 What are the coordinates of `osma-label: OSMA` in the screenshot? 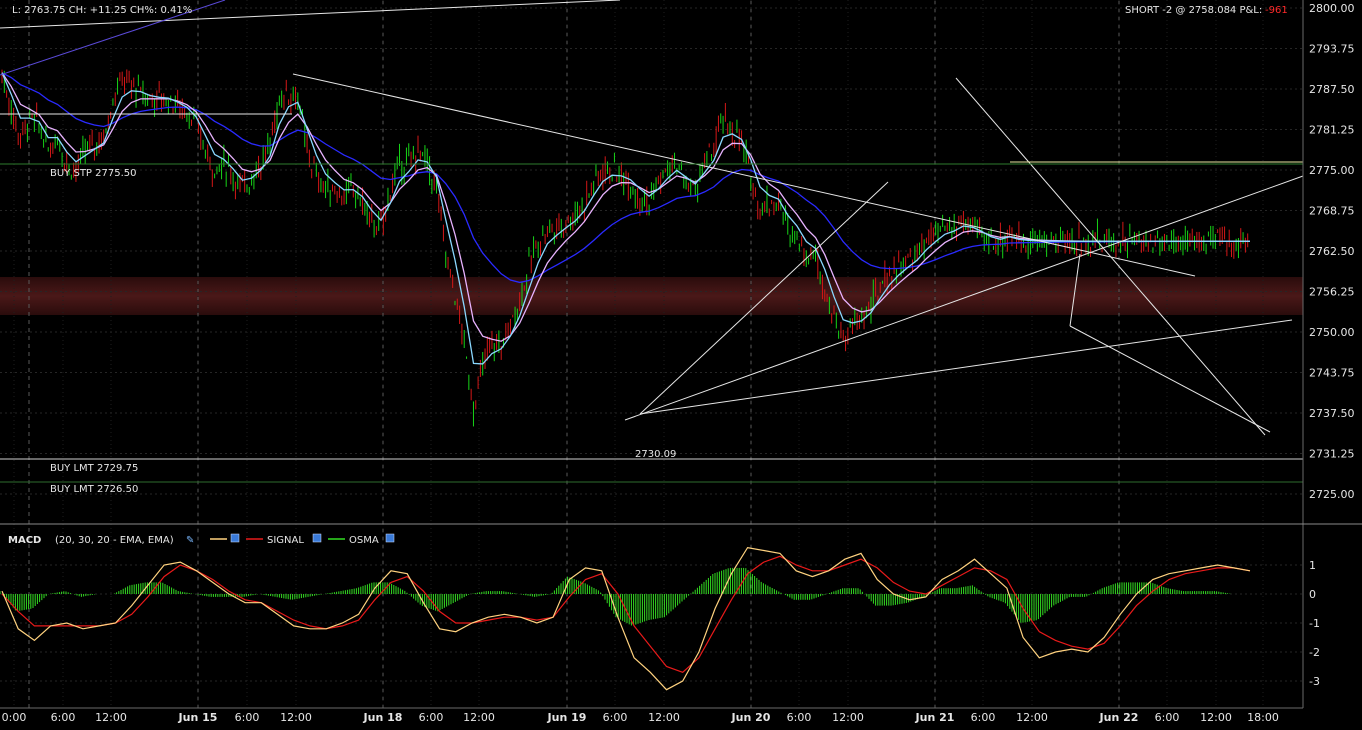 It's located at (364, 540).